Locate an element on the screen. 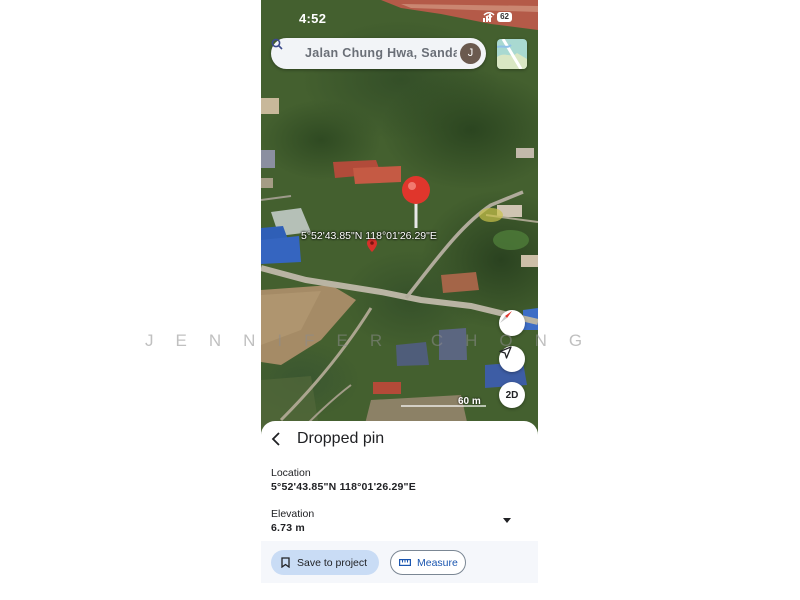  elevation-label: Elevation is located at coordinates (293, 514).